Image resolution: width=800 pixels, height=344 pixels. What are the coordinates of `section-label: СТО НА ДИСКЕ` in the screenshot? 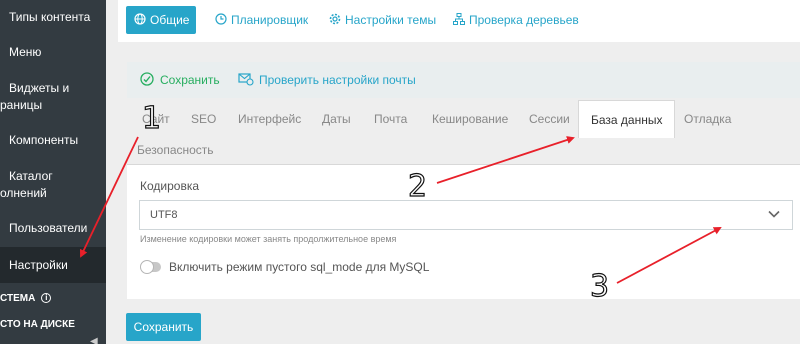 It's located at (37, 324).